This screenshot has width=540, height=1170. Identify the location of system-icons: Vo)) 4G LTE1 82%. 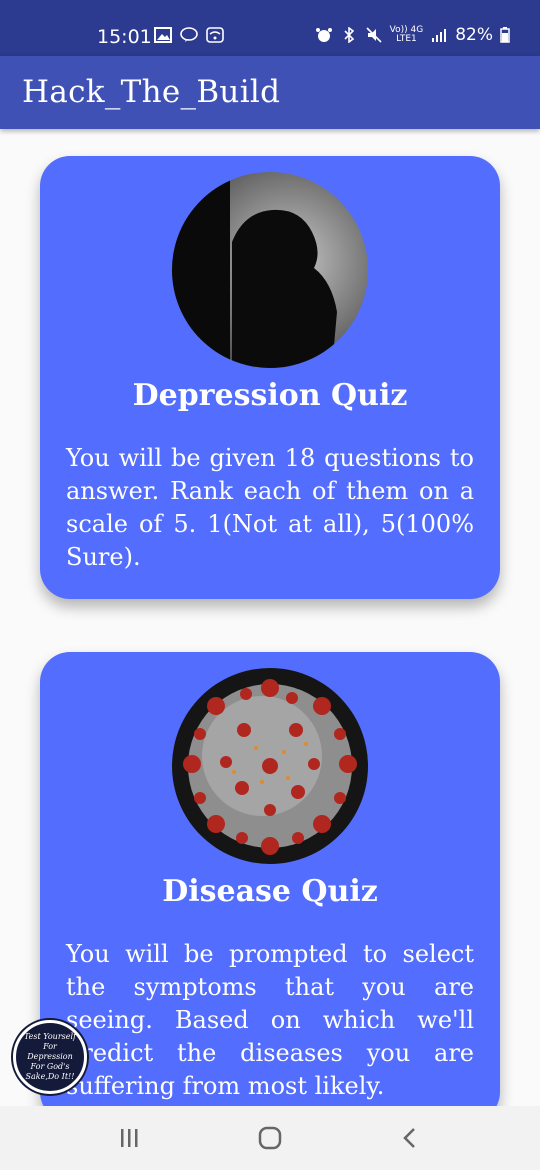
(412, 35).